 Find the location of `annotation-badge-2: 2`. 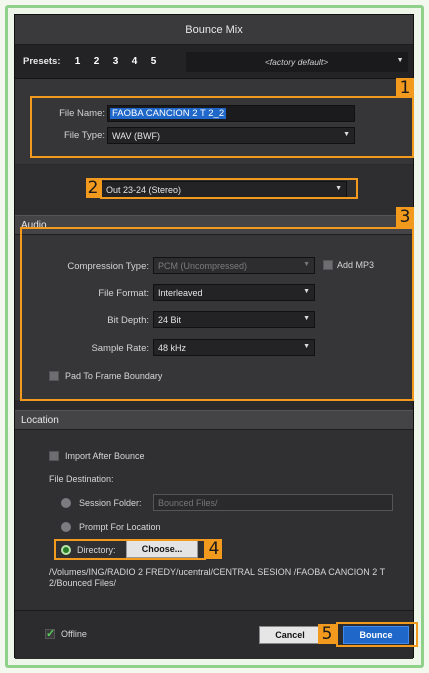

annotation-badge-2: 2 is located at coordinates (93, 188).